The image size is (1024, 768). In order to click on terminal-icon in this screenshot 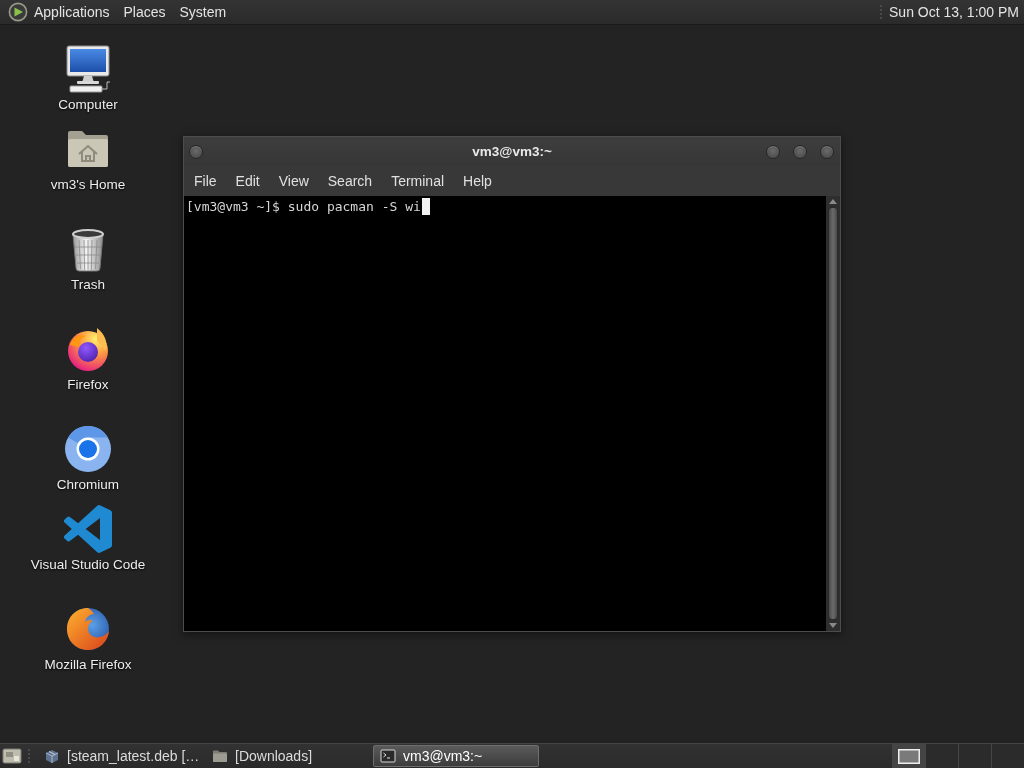, I will do `click(388, 756)`.